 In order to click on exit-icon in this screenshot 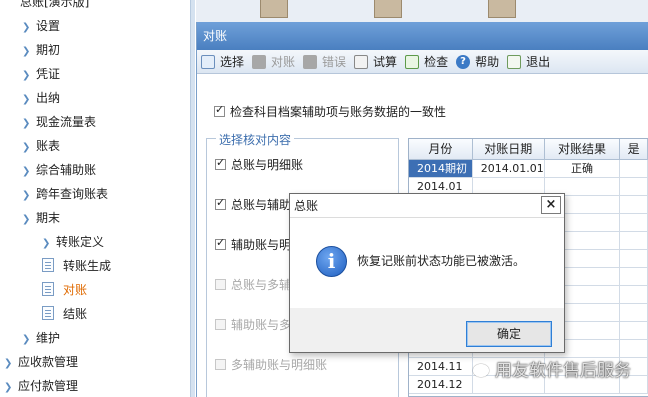, I will do `click(514, 61)`.